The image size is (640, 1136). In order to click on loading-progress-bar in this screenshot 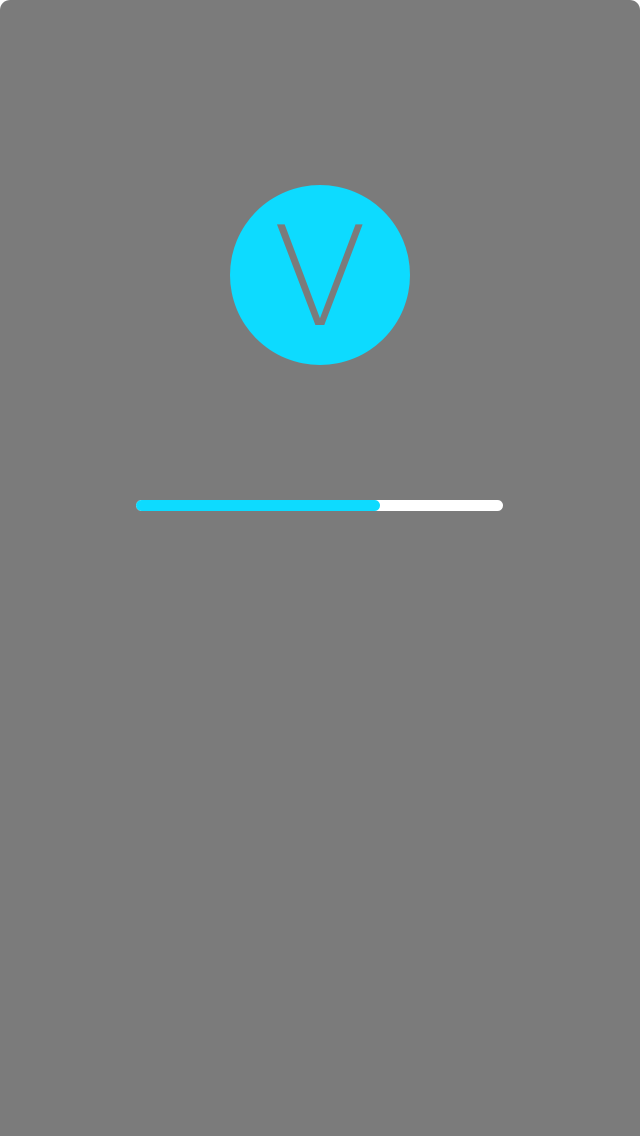, I will do `click(319, 505)`.